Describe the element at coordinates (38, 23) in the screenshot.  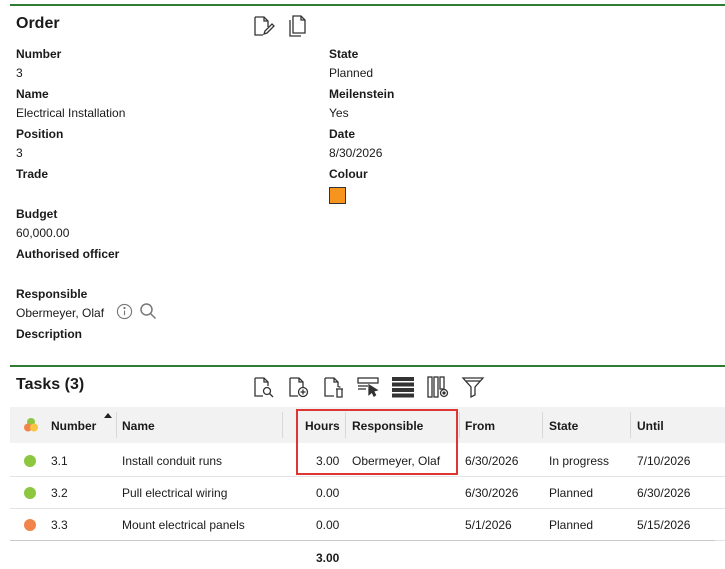
I see `order-section-title: Order` at that location.